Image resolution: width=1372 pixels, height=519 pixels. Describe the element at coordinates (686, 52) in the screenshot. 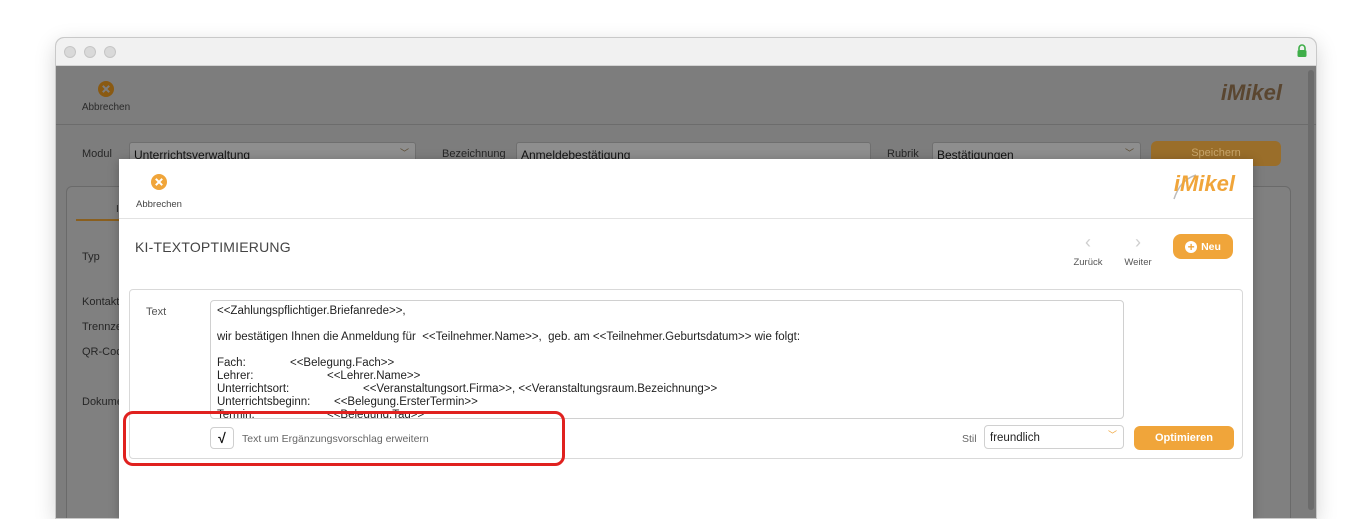

I see `title-bar` at that location.